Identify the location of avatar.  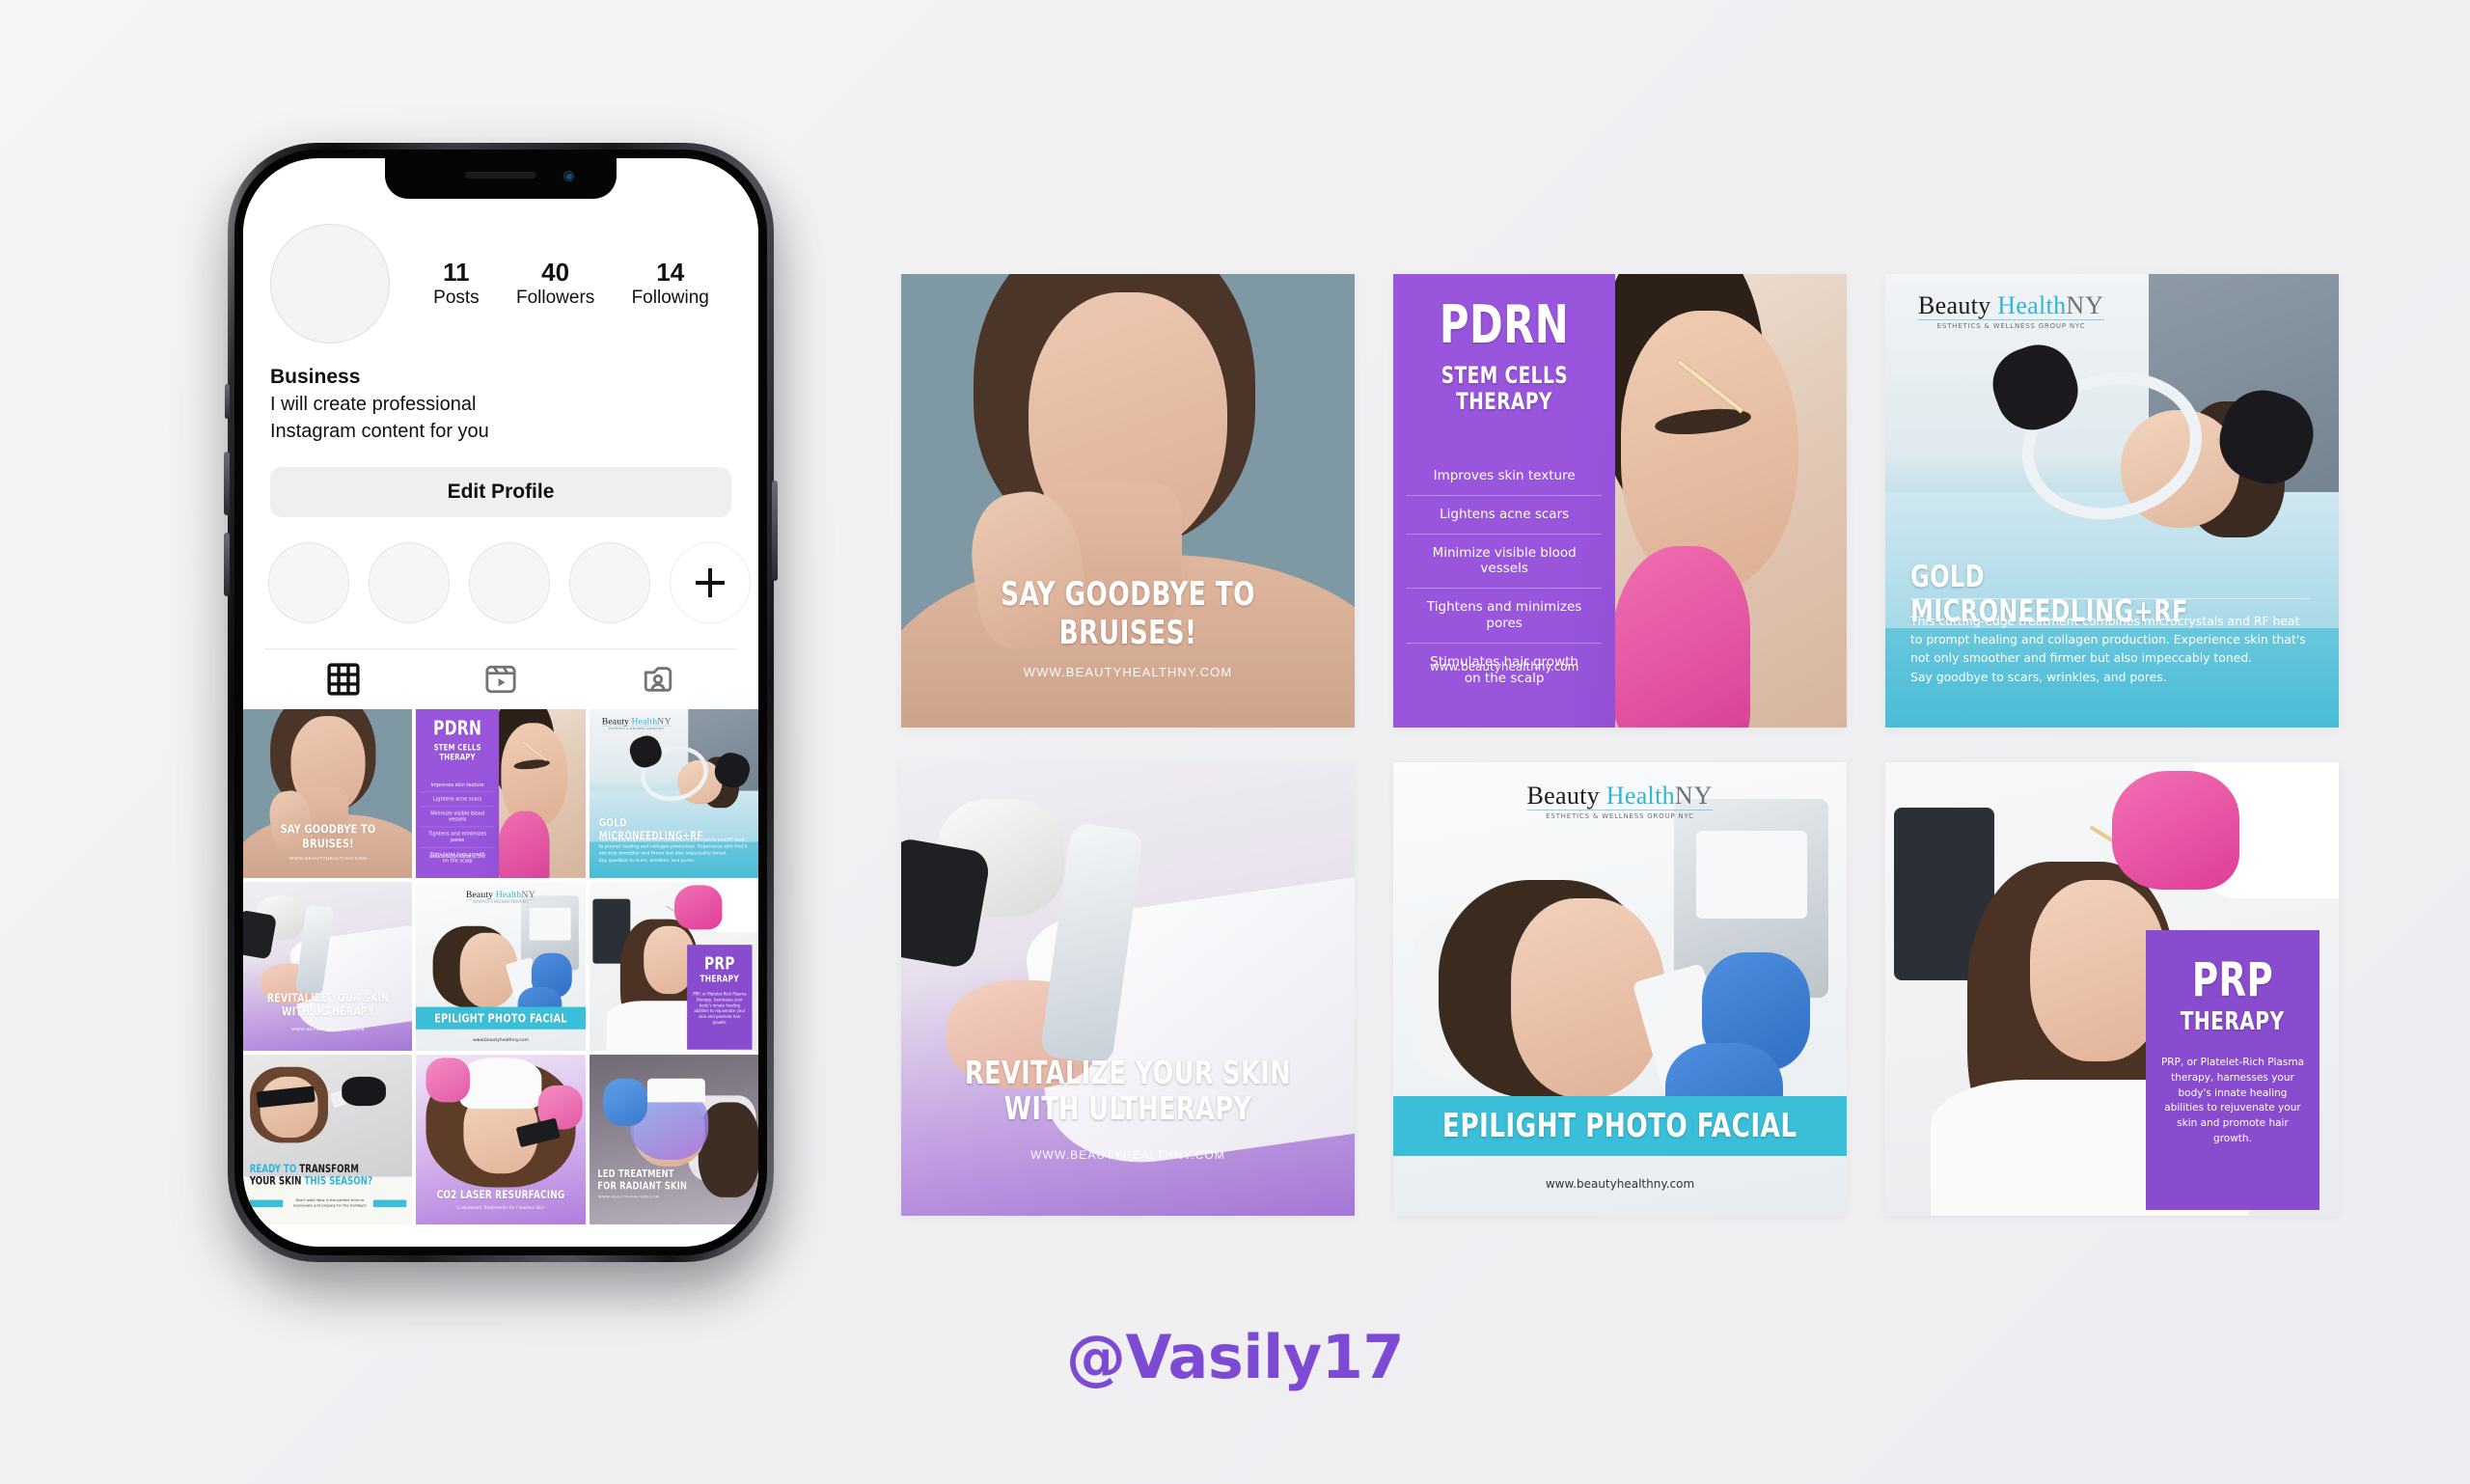
(330, 284).